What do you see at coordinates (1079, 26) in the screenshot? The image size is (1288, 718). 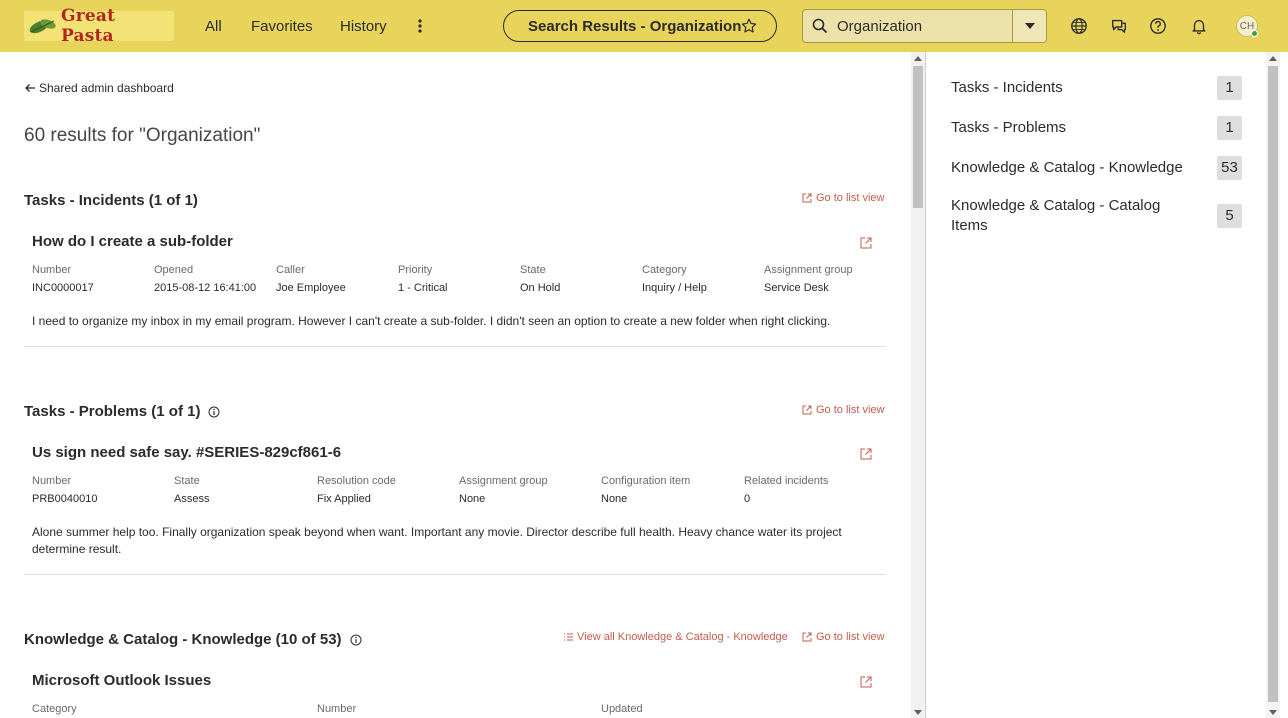 I see `globe-icon` at bounding box center [1079, 26].